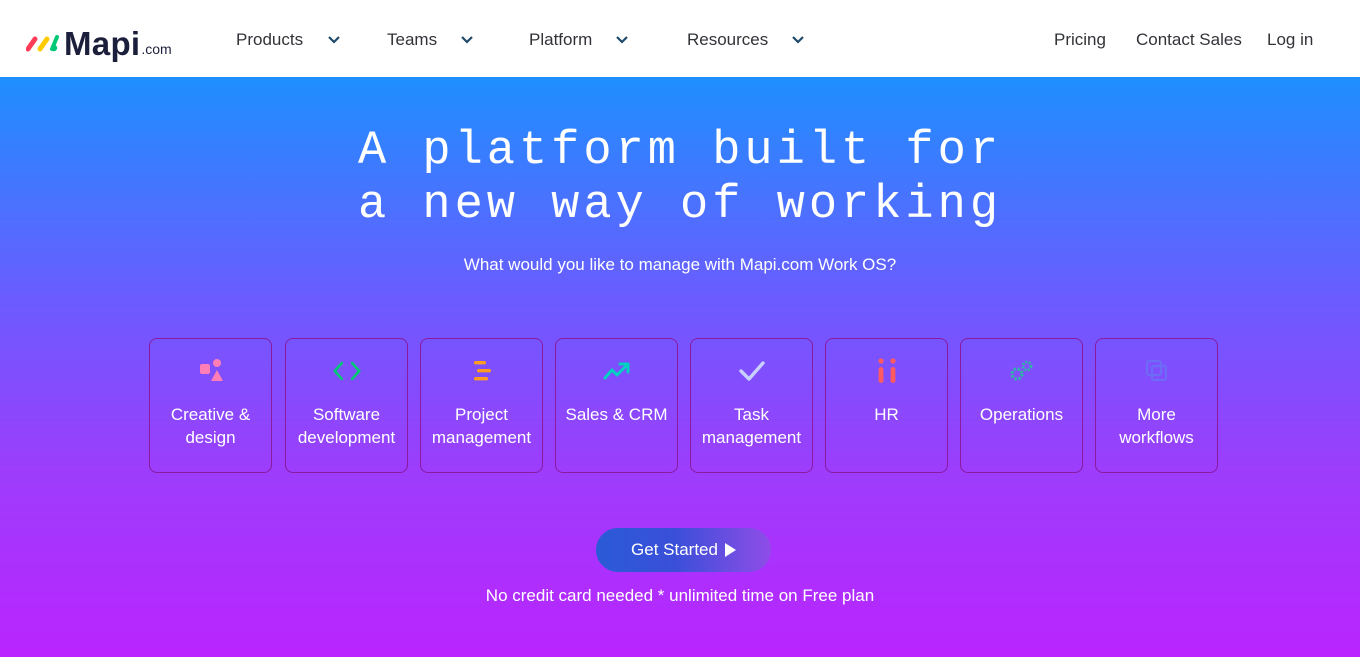 The image size is (1360, 657). What do you see at coordinates (210, 437) in the screenshot?
I see `workflow-card-label-line-2: design` at bounding box center [210, 437].